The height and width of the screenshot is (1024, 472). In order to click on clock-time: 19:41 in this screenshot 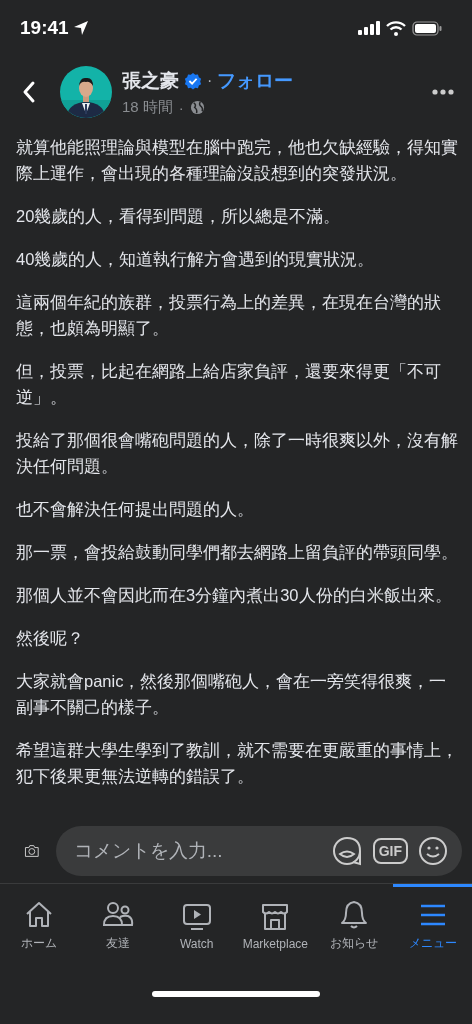, I will do `click(44, 28)`.